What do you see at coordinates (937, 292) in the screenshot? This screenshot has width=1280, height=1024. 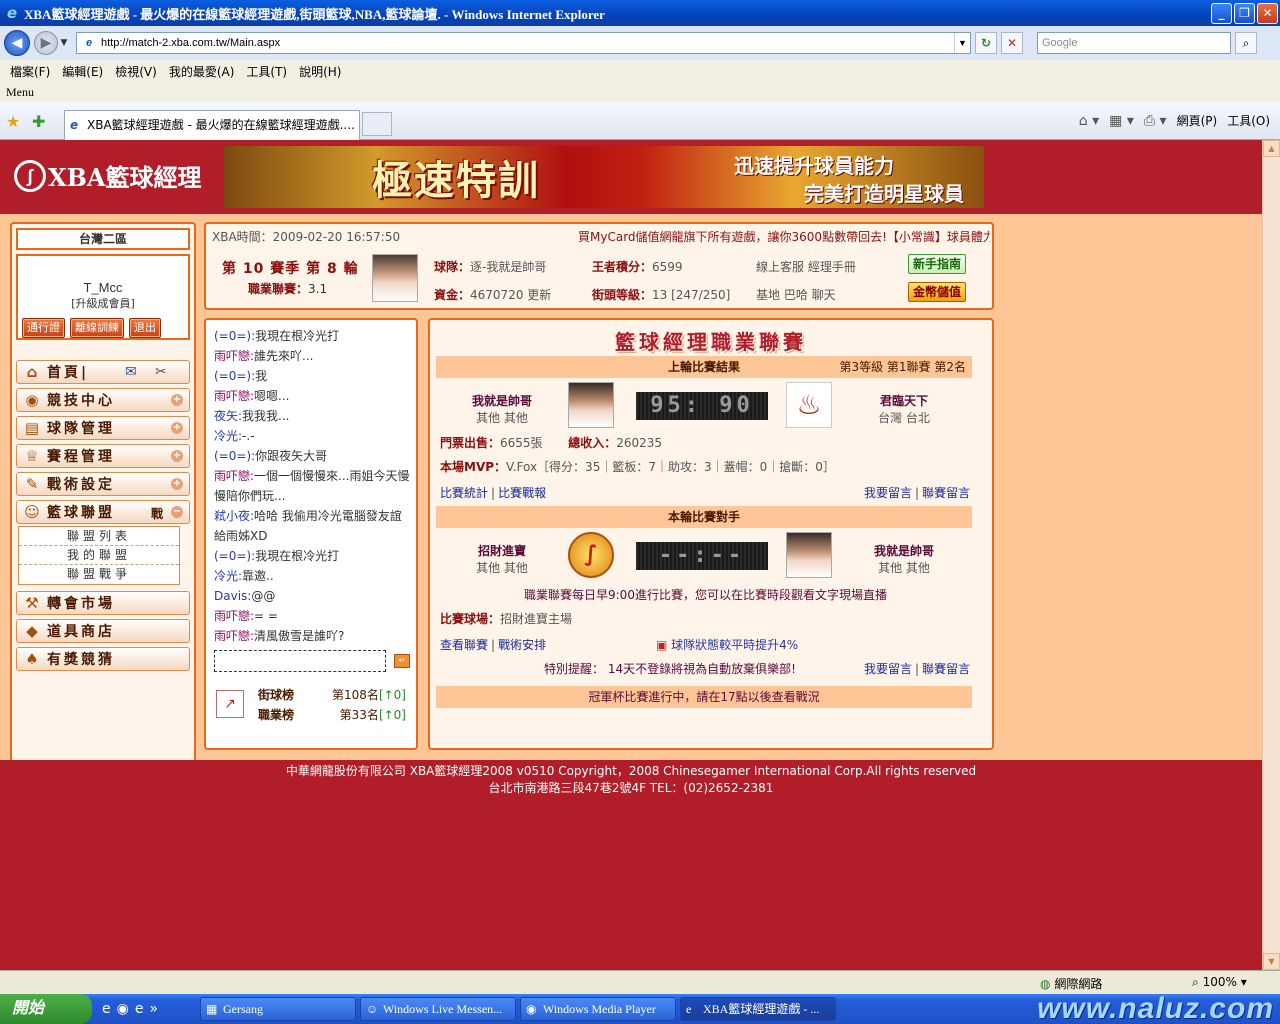 I see `gold-topup-button: 金幣儲值` at bounding box center [937, 292].